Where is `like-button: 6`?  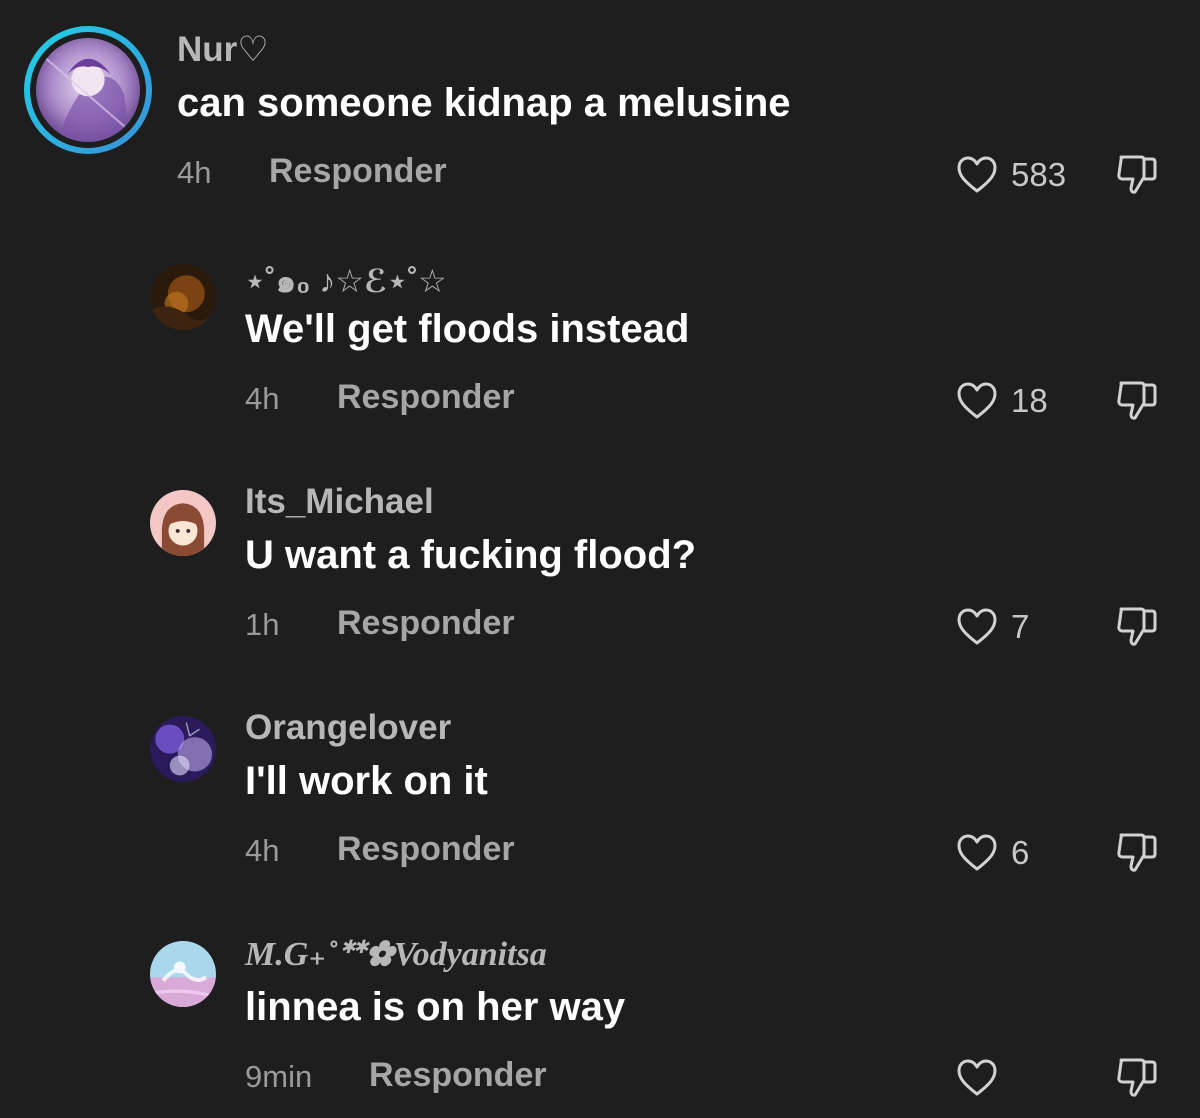 like-button: 6 is located at coordinates (992, 853).